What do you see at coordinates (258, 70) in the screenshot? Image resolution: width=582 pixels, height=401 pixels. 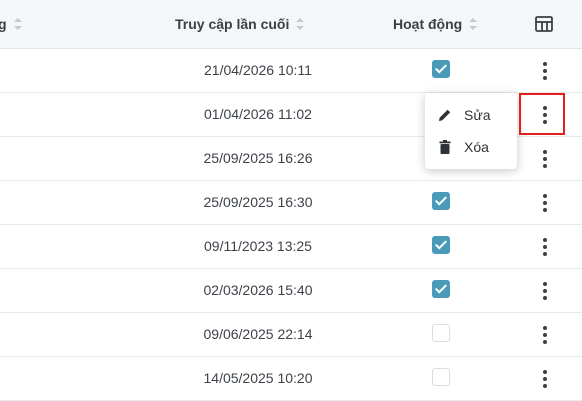 I see `last-access-cell: 21/04/2026 10:11` at bounding box center [258, 70].